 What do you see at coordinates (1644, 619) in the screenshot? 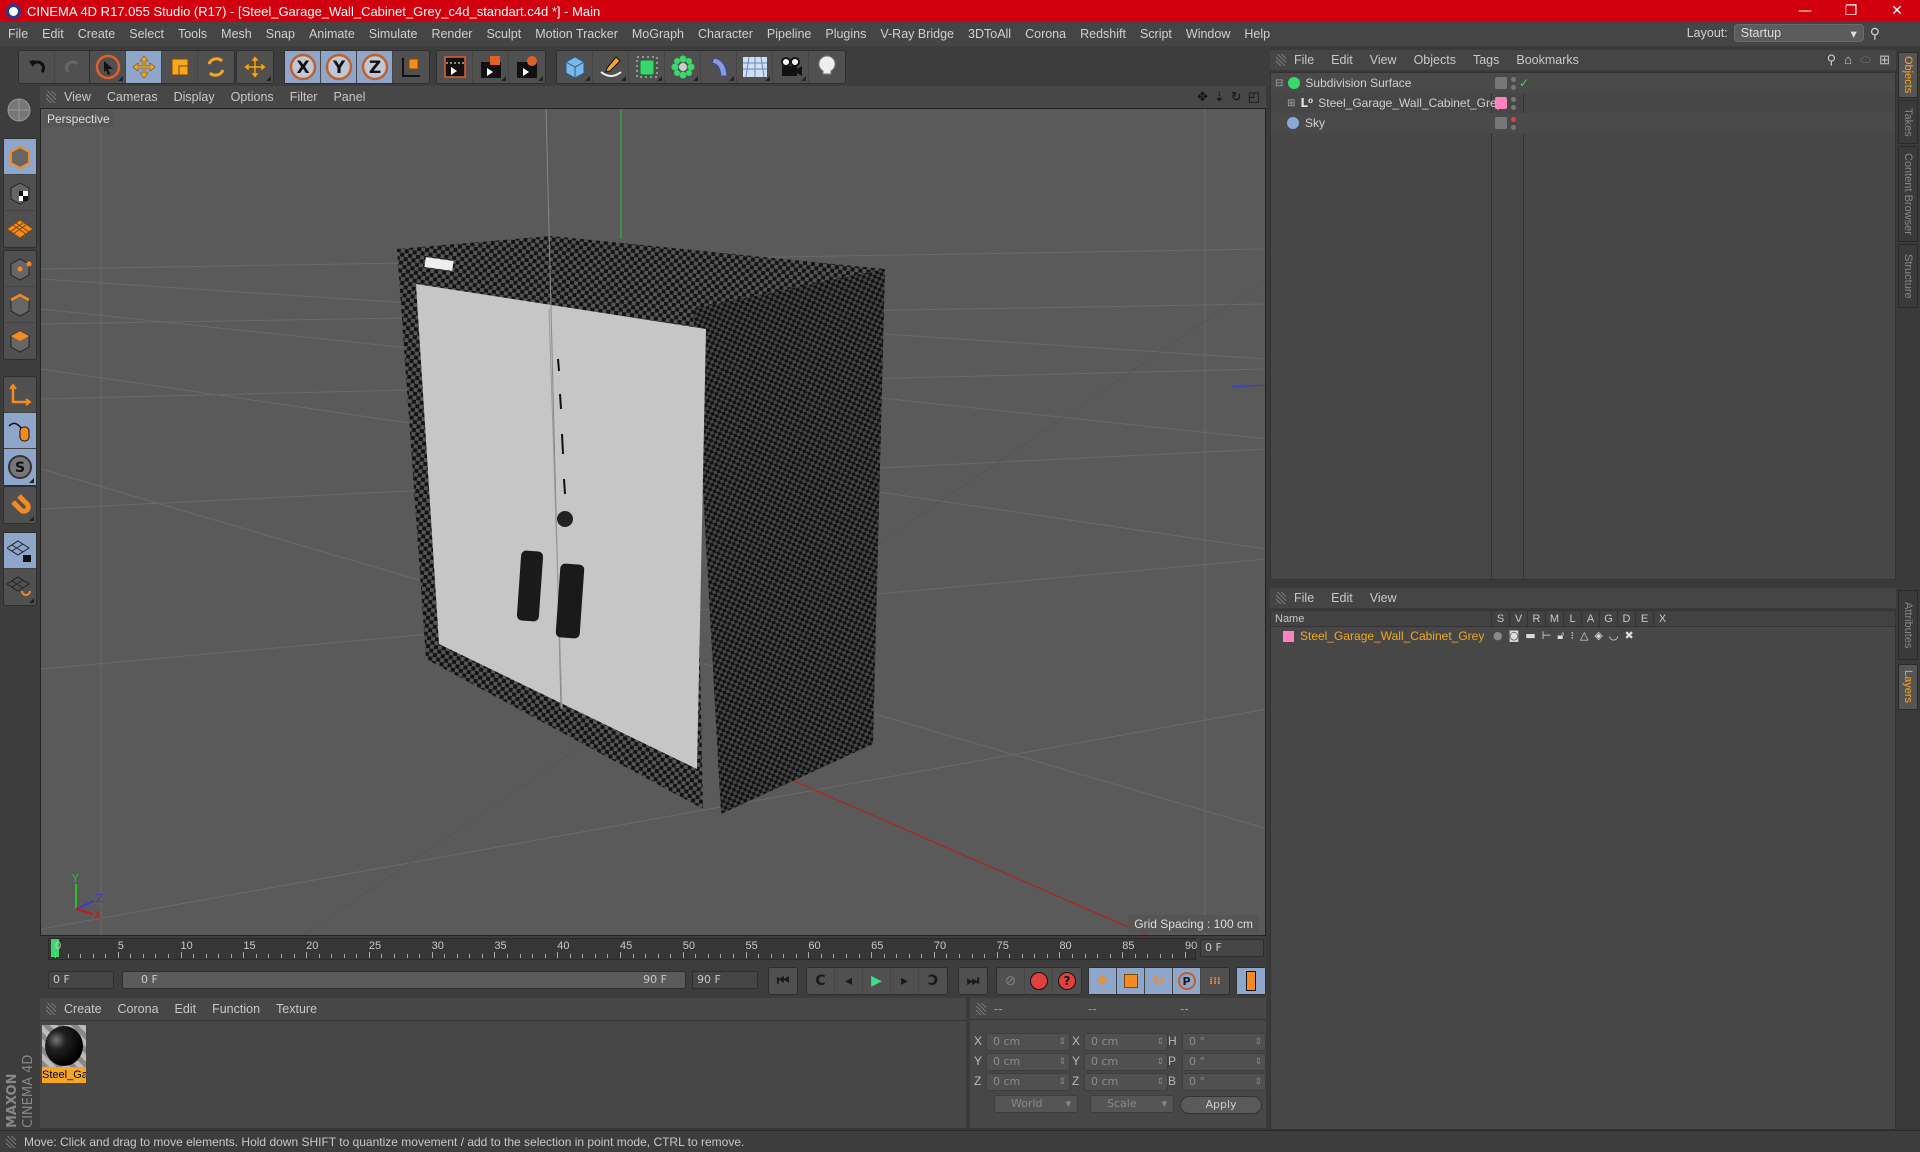
I see `column-expressions: E` at bounding box center [1644, 619].